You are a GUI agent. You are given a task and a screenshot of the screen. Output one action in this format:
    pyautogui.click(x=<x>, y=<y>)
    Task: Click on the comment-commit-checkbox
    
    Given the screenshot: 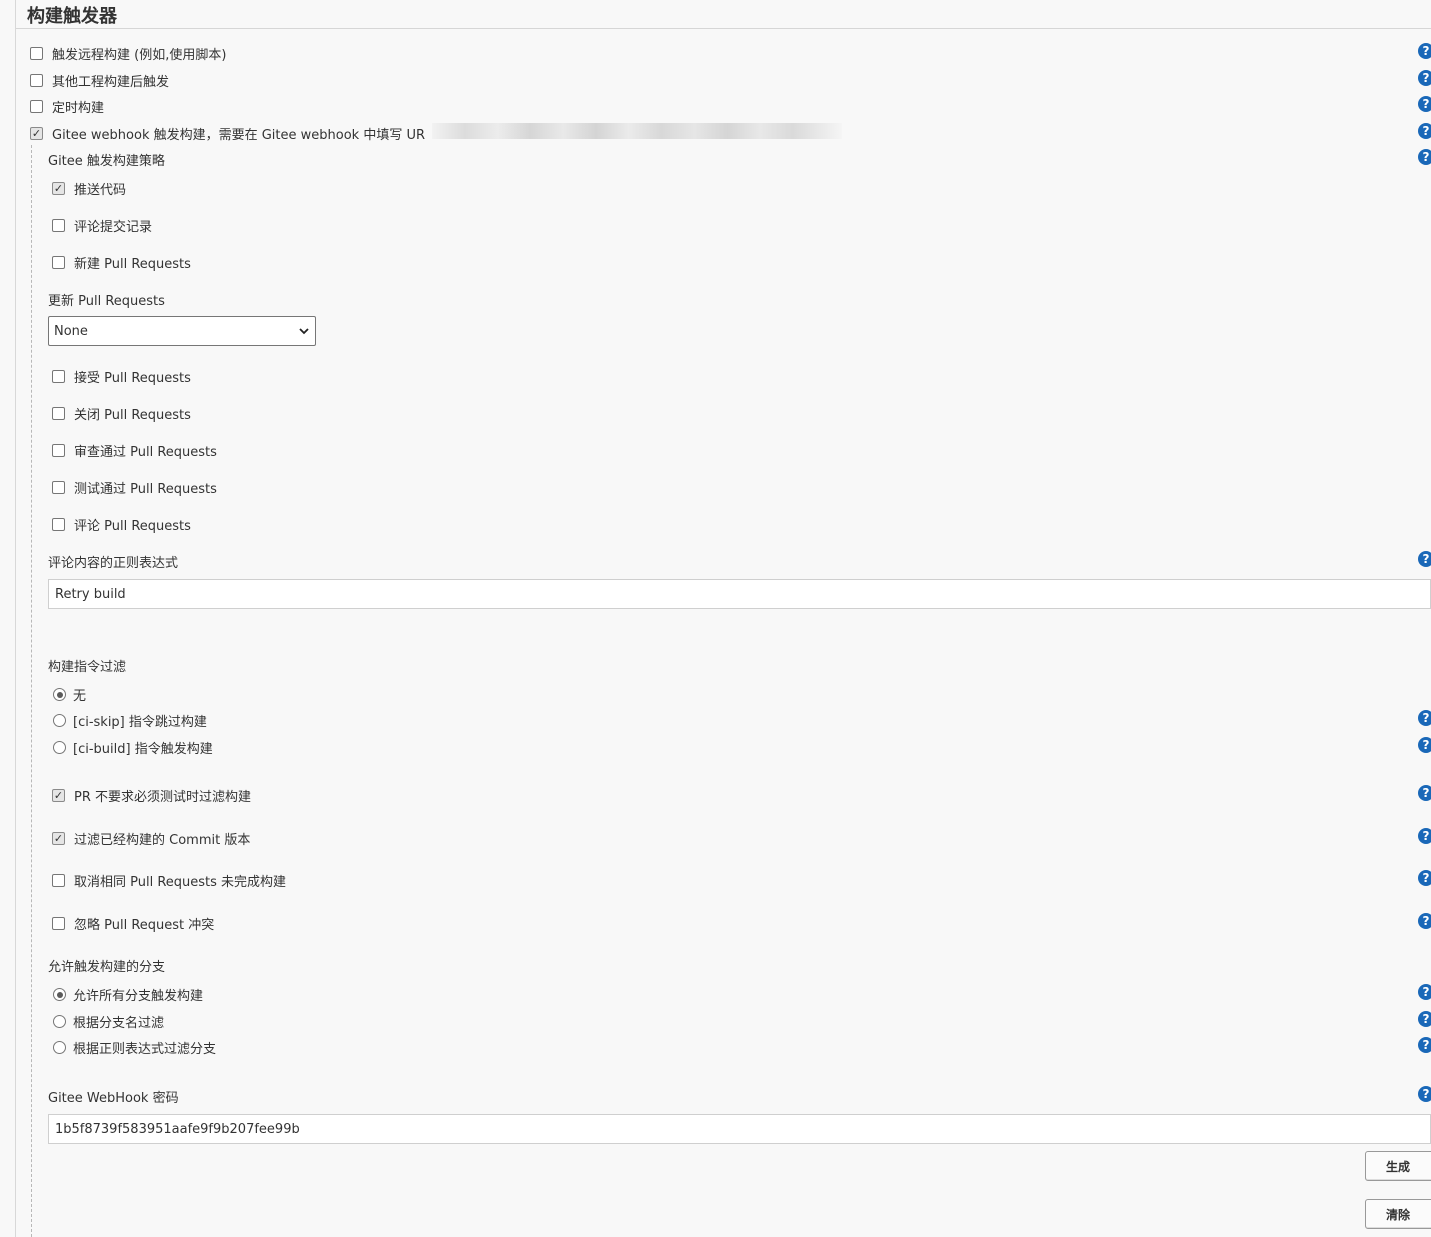 What is the action you would take?
    pyautogui.click(x=58, y=225)
    